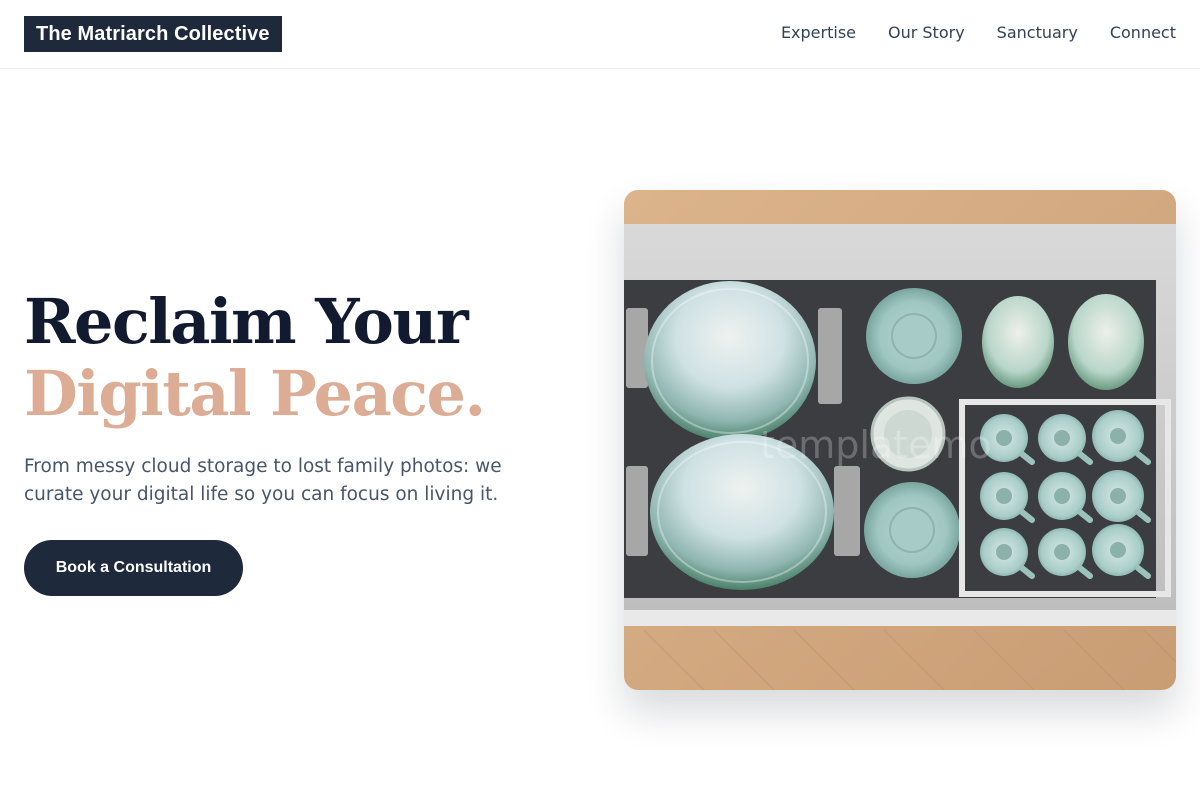 This screenshot has height=800, width=1200. Describe the element at coordinates (153, 34) in the screenshot. I see `brand-logo: The Matriarch Collective` at that location.